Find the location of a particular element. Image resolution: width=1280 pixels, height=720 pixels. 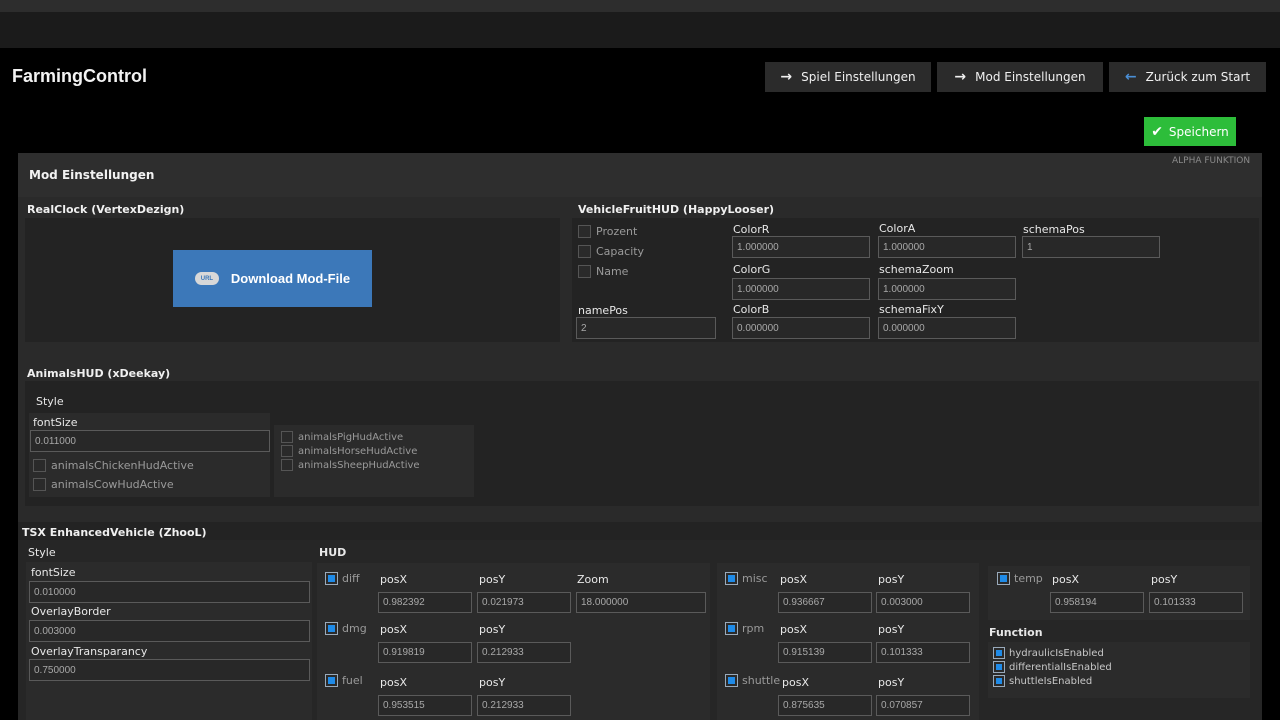

misc-posx-input is located at coordinates (825, 602).